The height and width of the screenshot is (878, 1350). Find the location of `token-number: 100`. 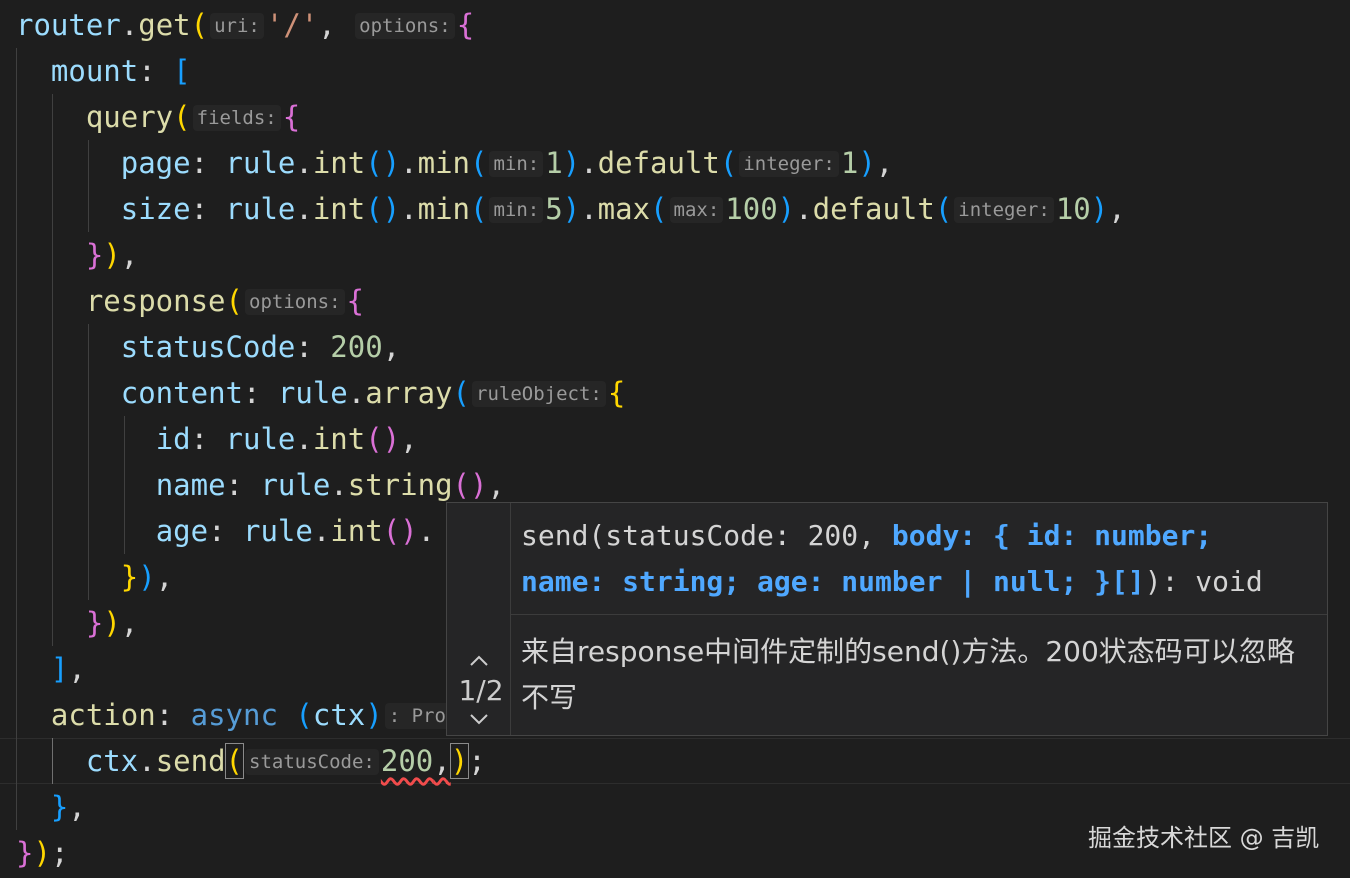

token-number: 100 is located at coordinates (751, 209).